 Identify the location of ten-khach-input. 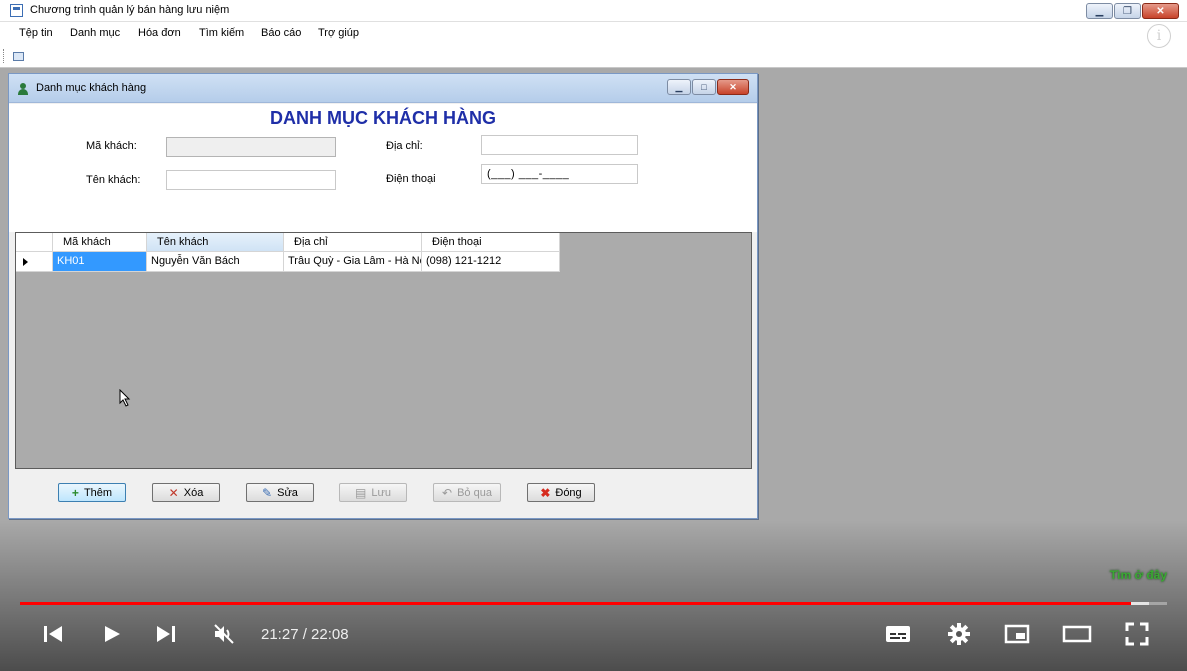
(251, 180).